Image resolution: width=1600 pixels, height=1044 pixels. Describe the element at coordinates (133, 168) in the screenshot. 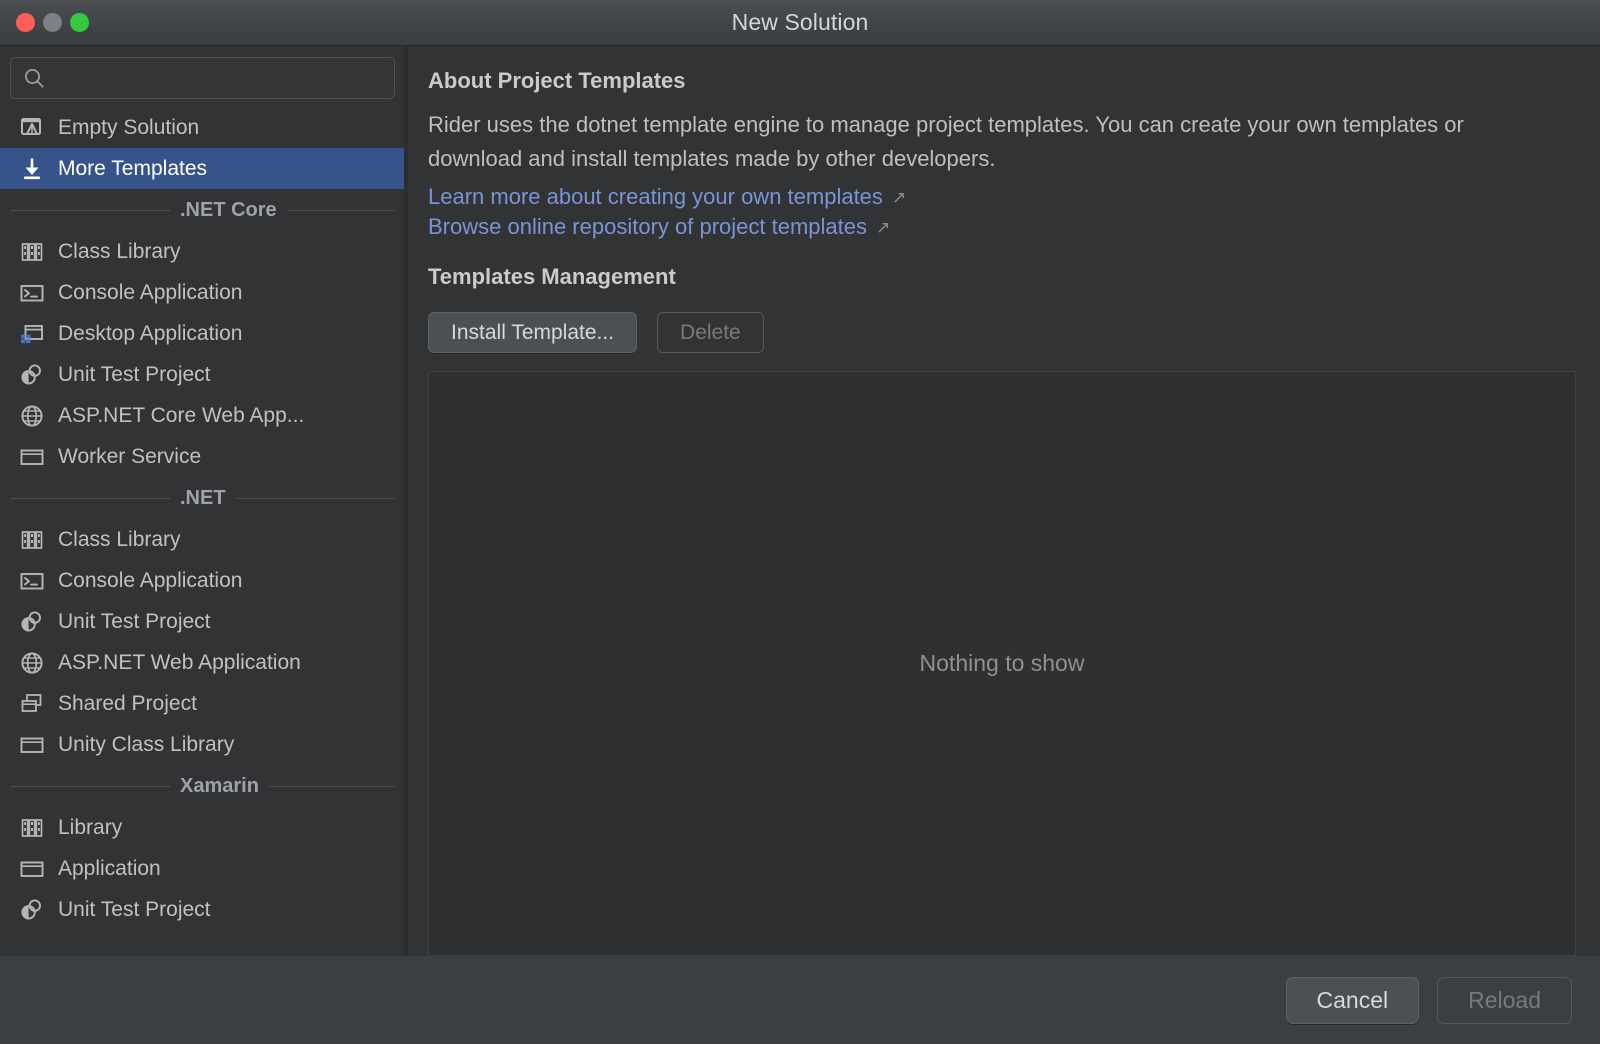

I see `sidebar-item-label: More Templates` at that location.